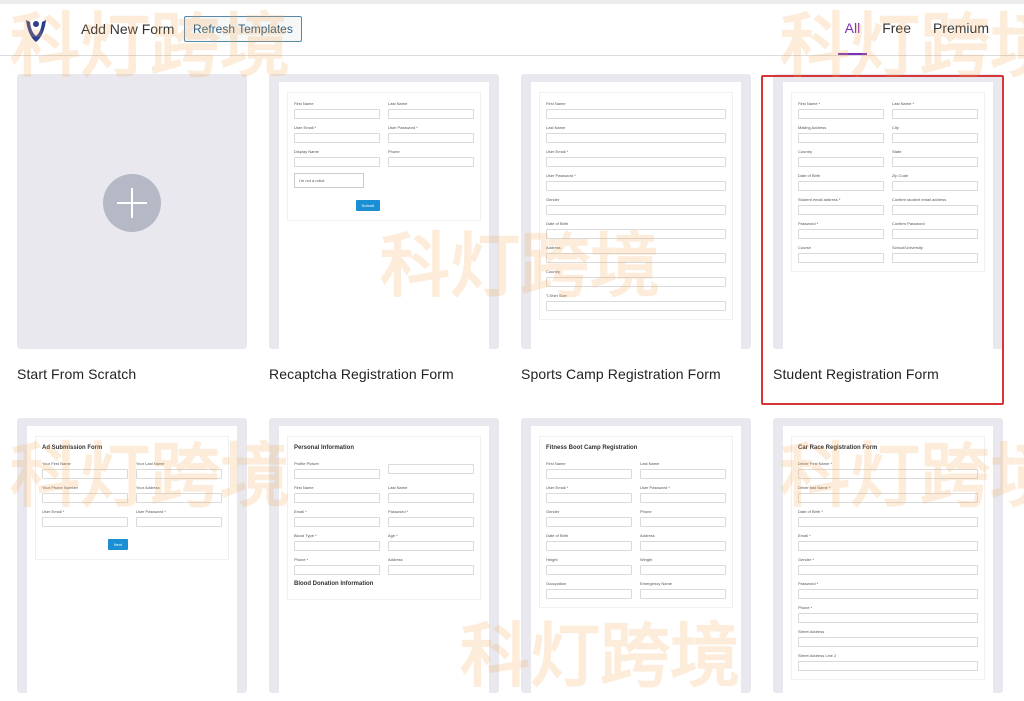 The width and height of the screenshot is (1024, 701). What do you see at coordinates (312, 180) in the screenshot?
I see `captcha-label: I'm not a robot` at bounding box center [312, 180].